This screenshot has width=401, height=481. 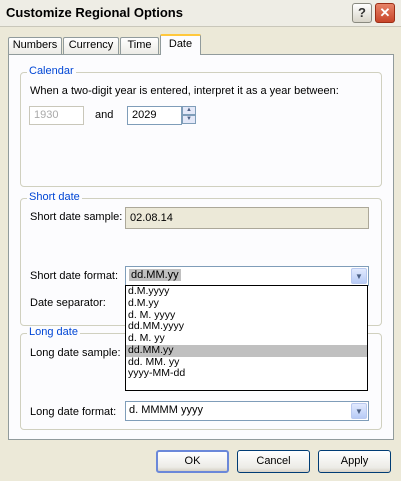 I want to click on tab-numbers: Numbers, so click(x=35, y=45).